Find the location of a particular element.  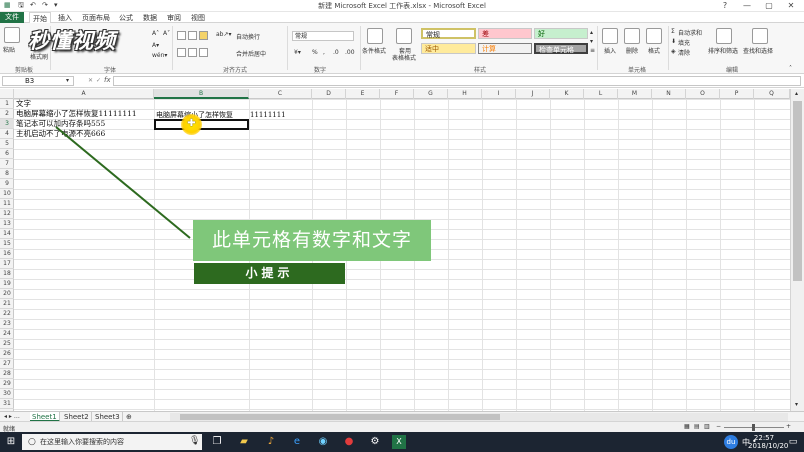

folder-media-icon: ♪ is located at coordinates (271, 442).